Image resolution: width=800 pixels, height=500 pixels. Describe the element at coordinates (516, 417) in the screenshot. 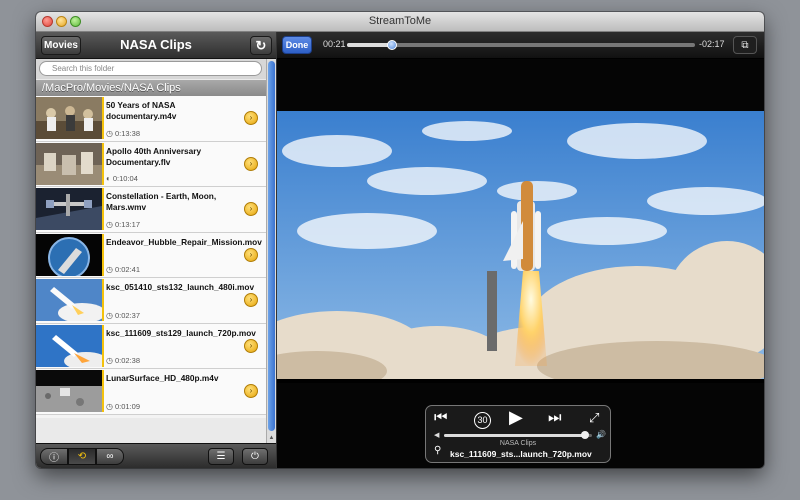

I see `play-icon: ▶` at that location.